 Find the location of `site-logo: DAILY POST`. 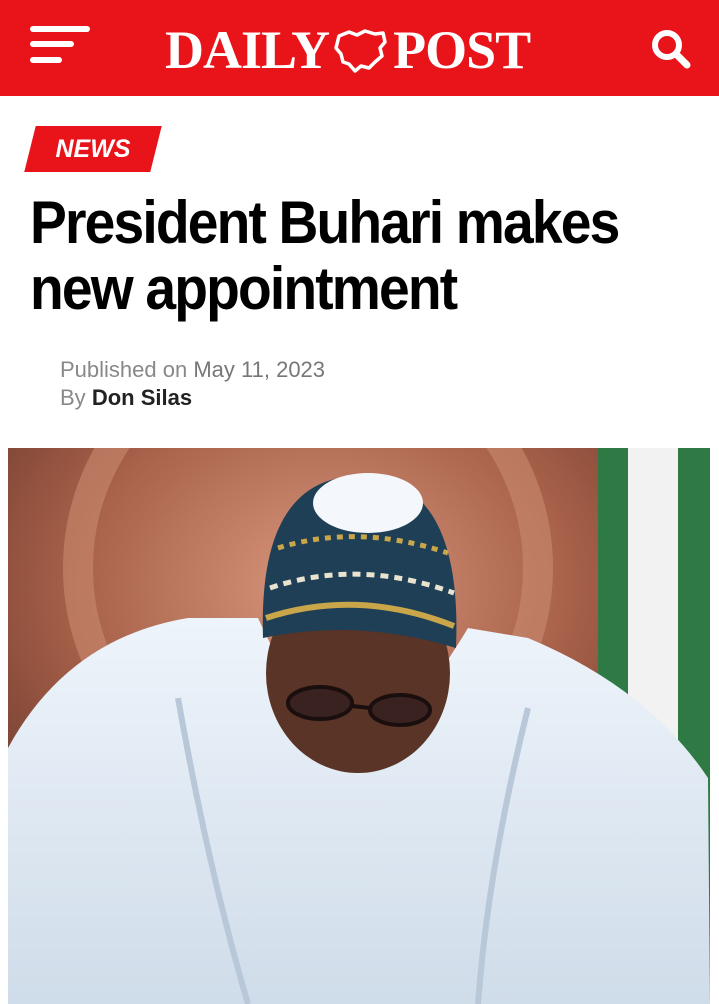

site-logo: DAILY POST is located at coordinates (348, 50).